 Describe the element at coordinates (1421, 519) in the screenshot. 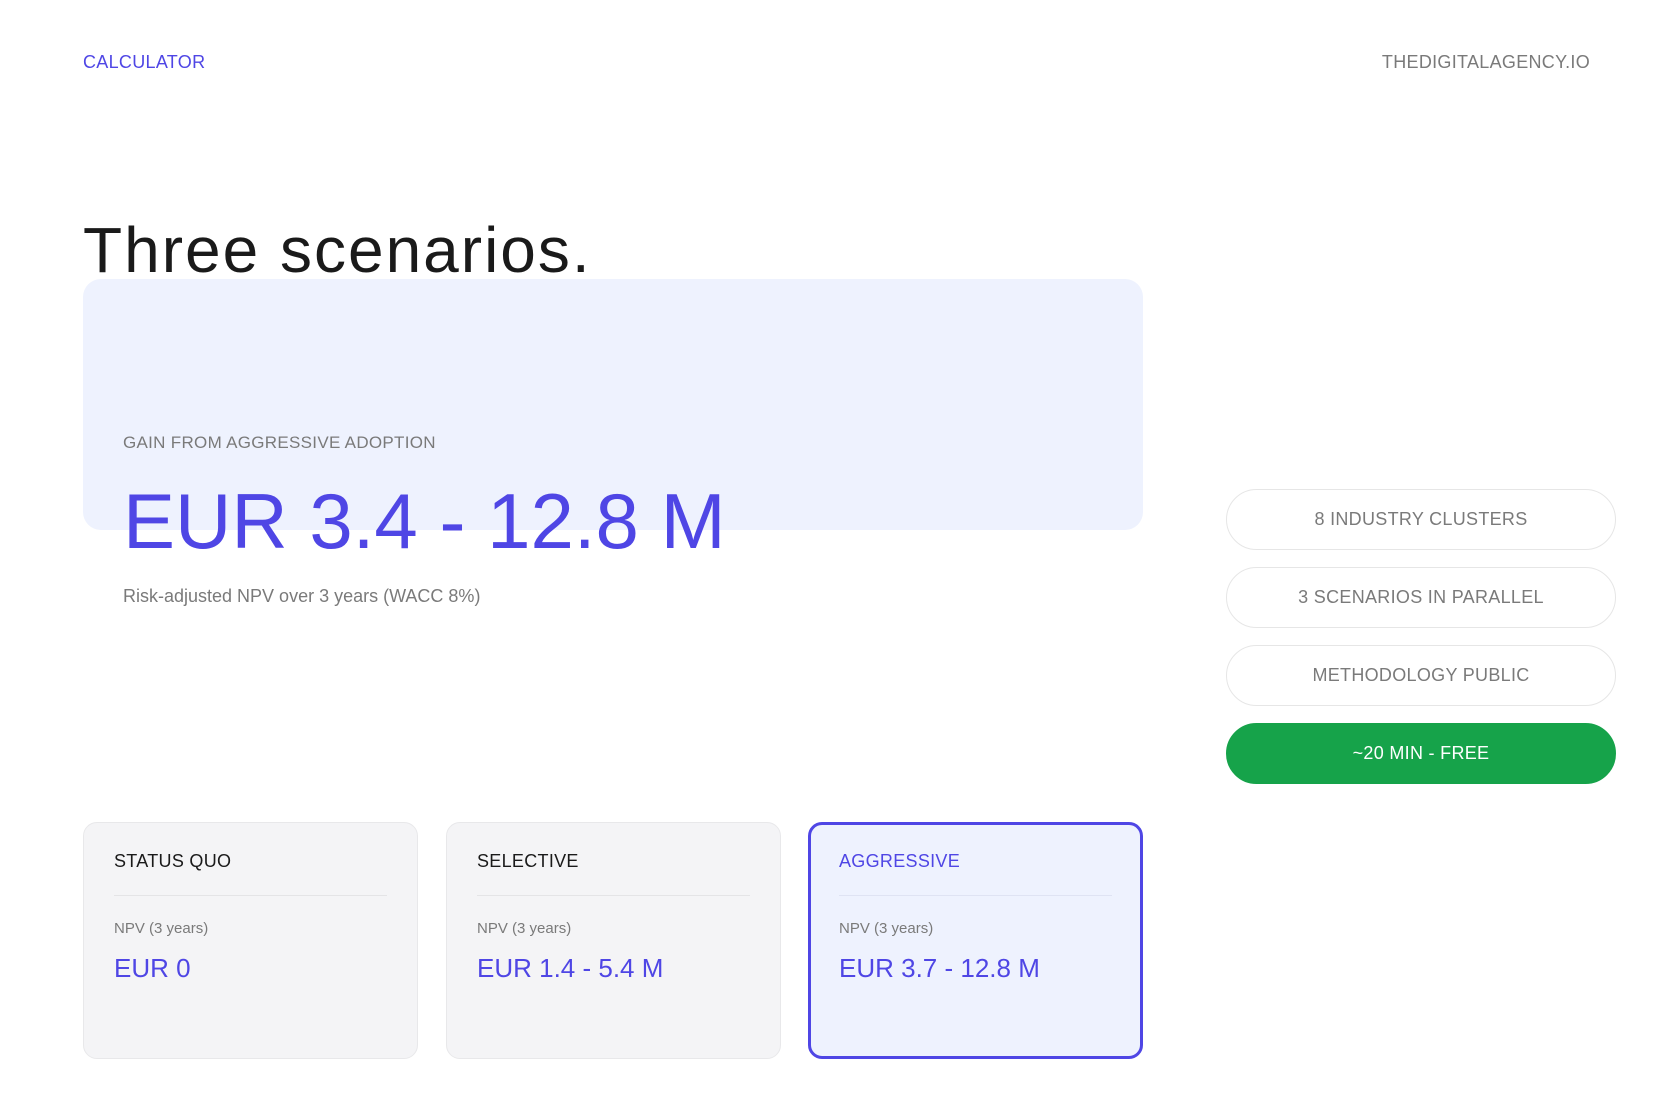

I see `feature-pill-industry-clusters: 8 INDUSTRY CLUSTERS` at that location.